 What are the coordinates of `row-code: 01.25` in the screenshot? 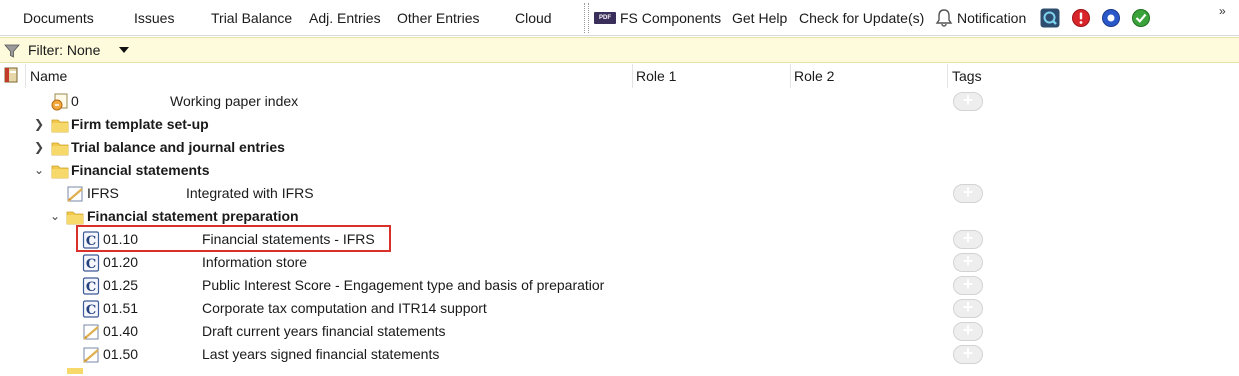 It's located at (121, 285).